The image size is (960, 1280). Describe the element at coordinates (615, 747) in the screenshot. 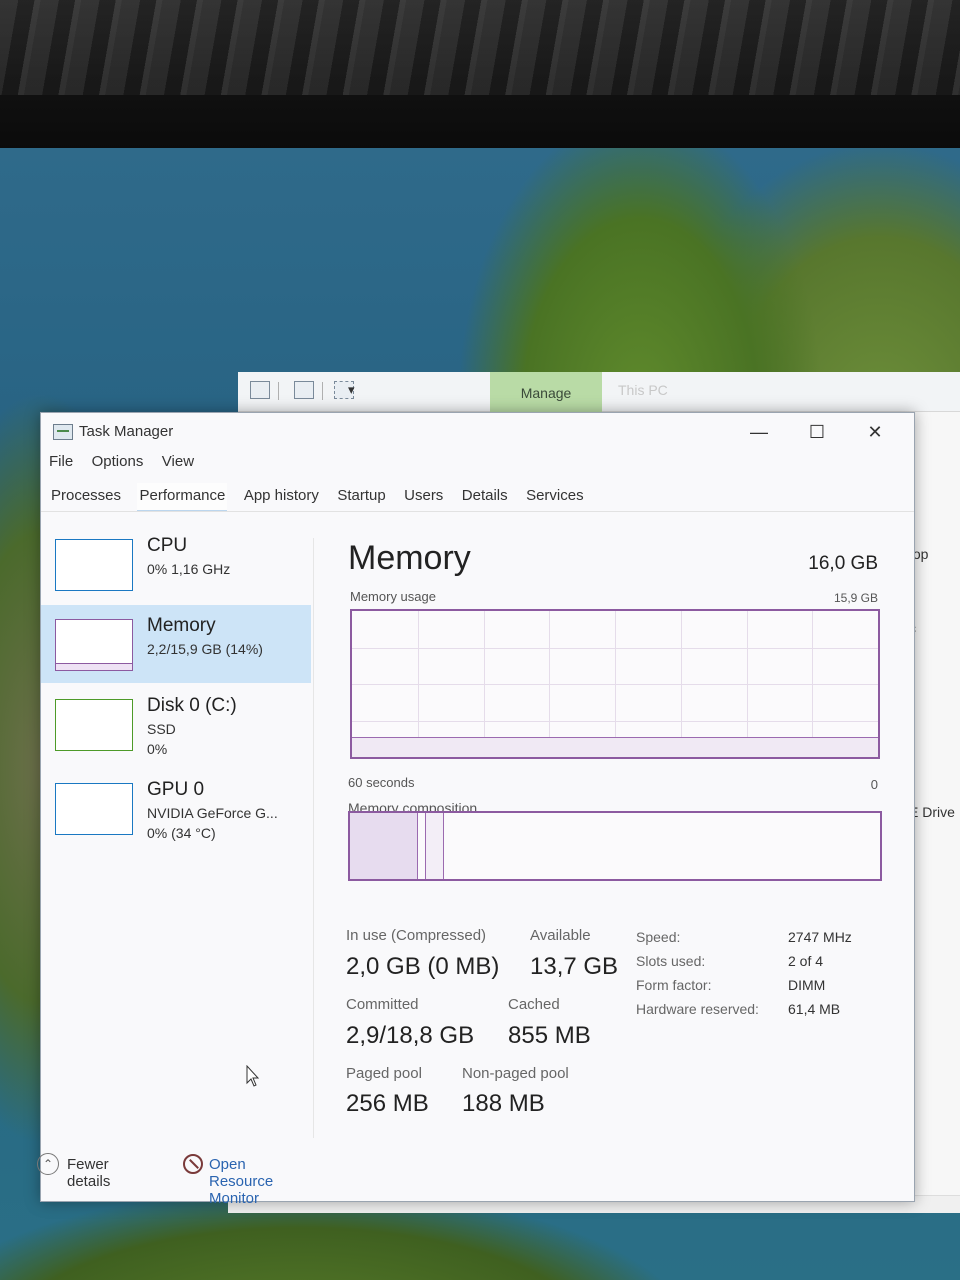

I see `memory-usage-area` at that location.